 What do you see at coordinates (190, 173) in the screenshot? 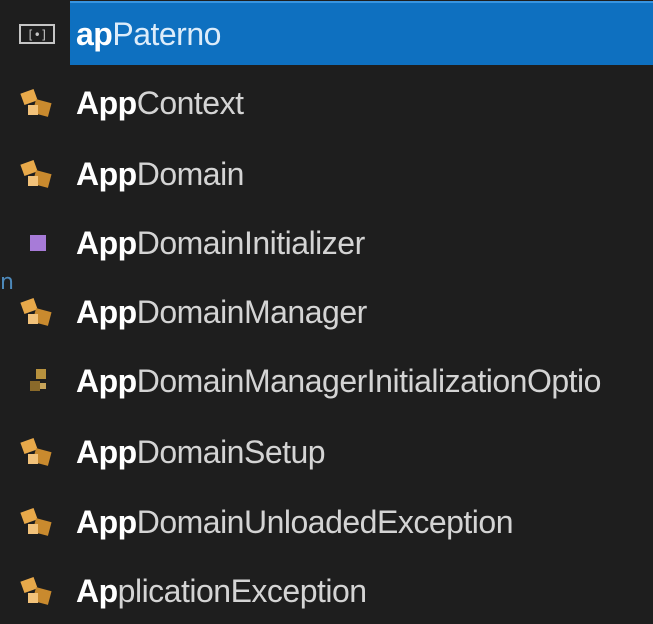
I see `completion-rest-text: Domain` at bounding box center [190, 173].